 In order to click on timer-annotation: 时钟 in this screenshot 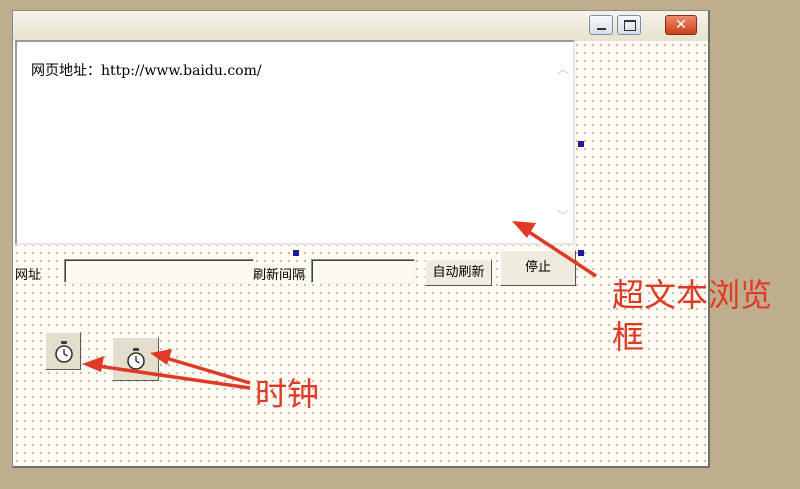, I will do `click(287, 394)`.